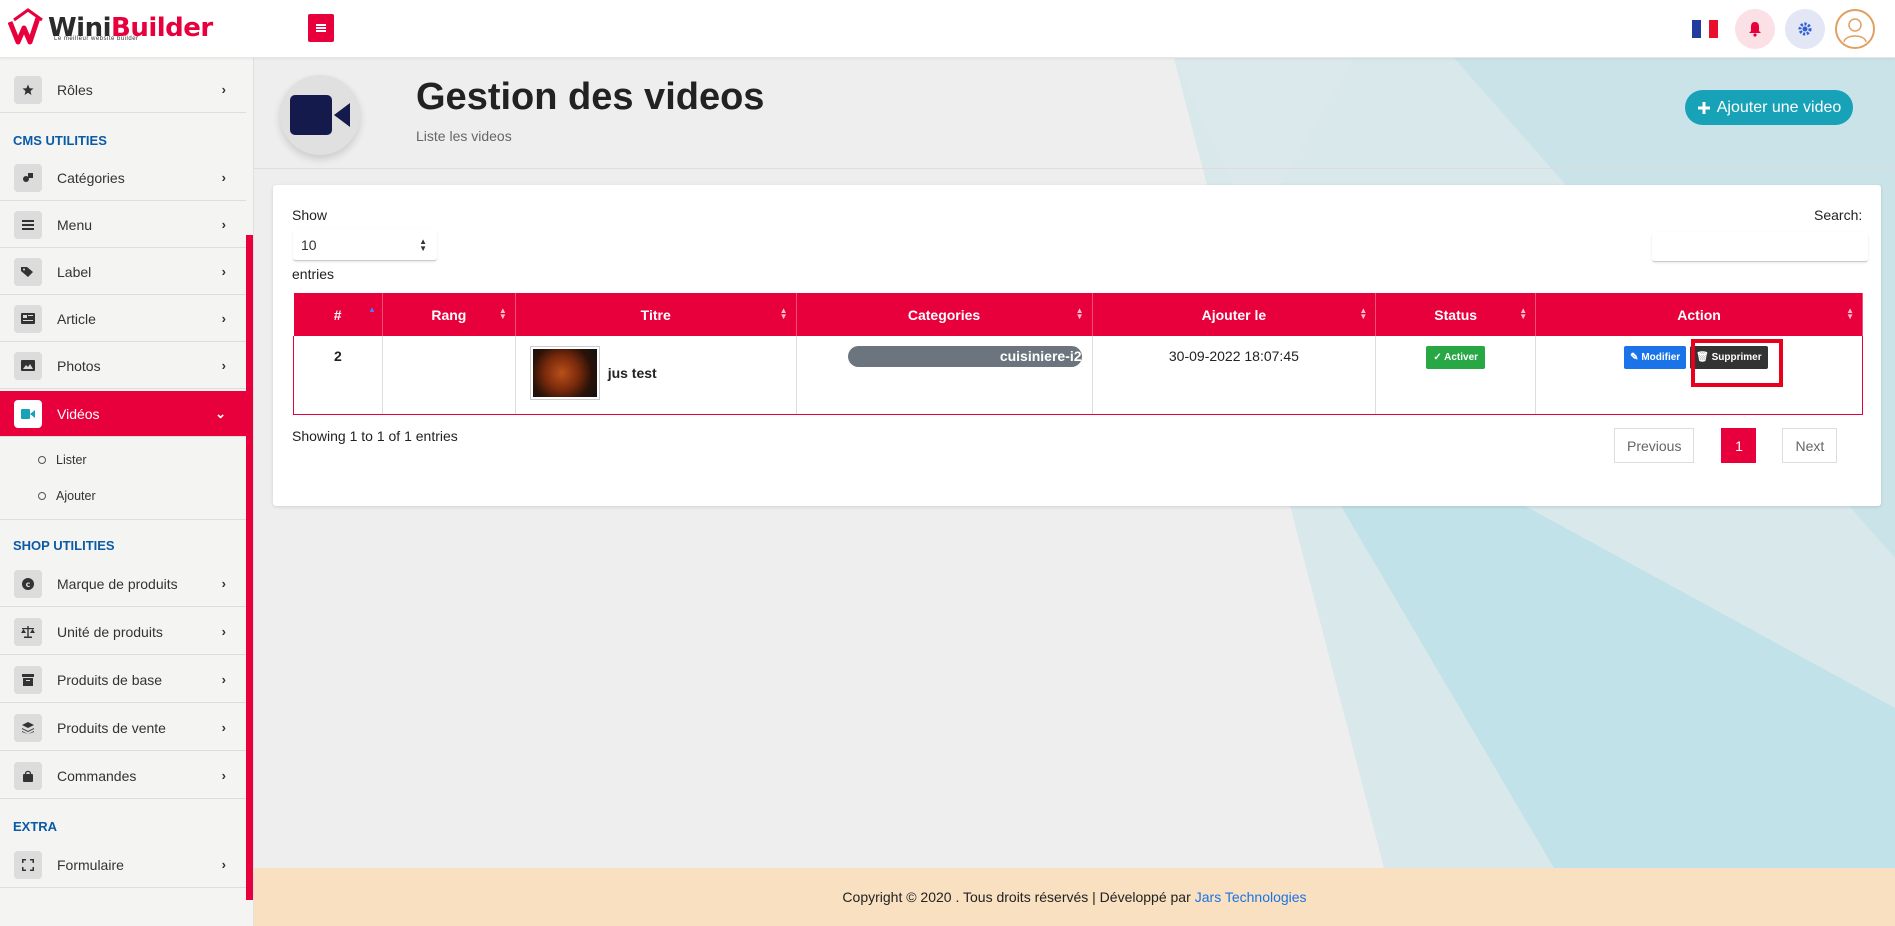 This screenshot has height=926, width=1895. Describe the element at coordinates (448, 375) in the screenshot. I see `cell-rang` at that location.